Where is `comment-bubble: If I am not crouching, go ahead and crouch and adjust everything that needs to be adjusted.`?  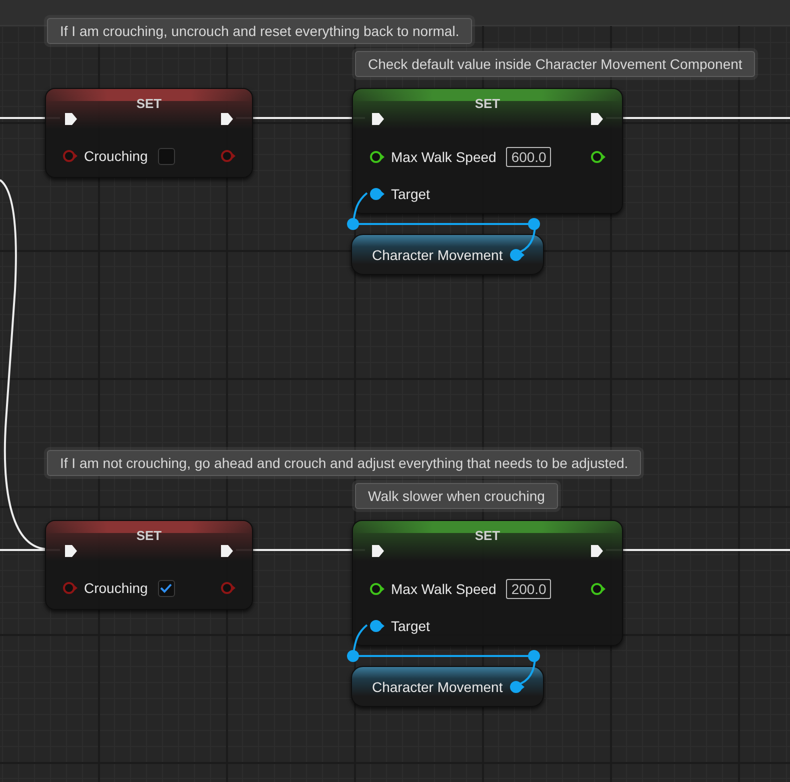
comment-bubble: If I am not crouching, go ahead and crouch and adjust everything that needs to be adjusted. is located at coordinates (344, 463).